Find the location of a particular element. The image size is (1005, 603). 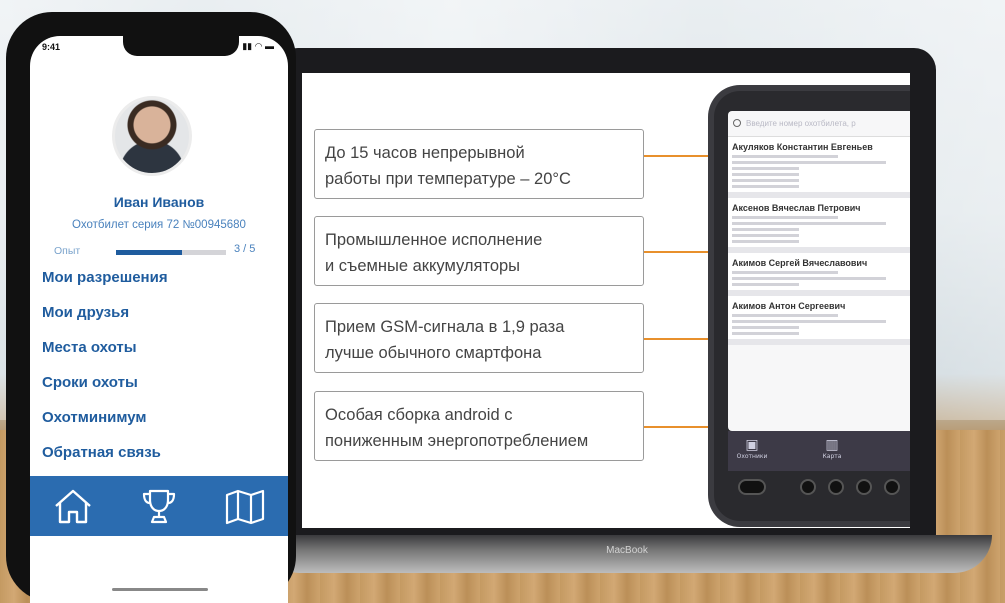

hunting-license: Охотбилет серия 72 №00945680 is located at coordinates (159, 225).